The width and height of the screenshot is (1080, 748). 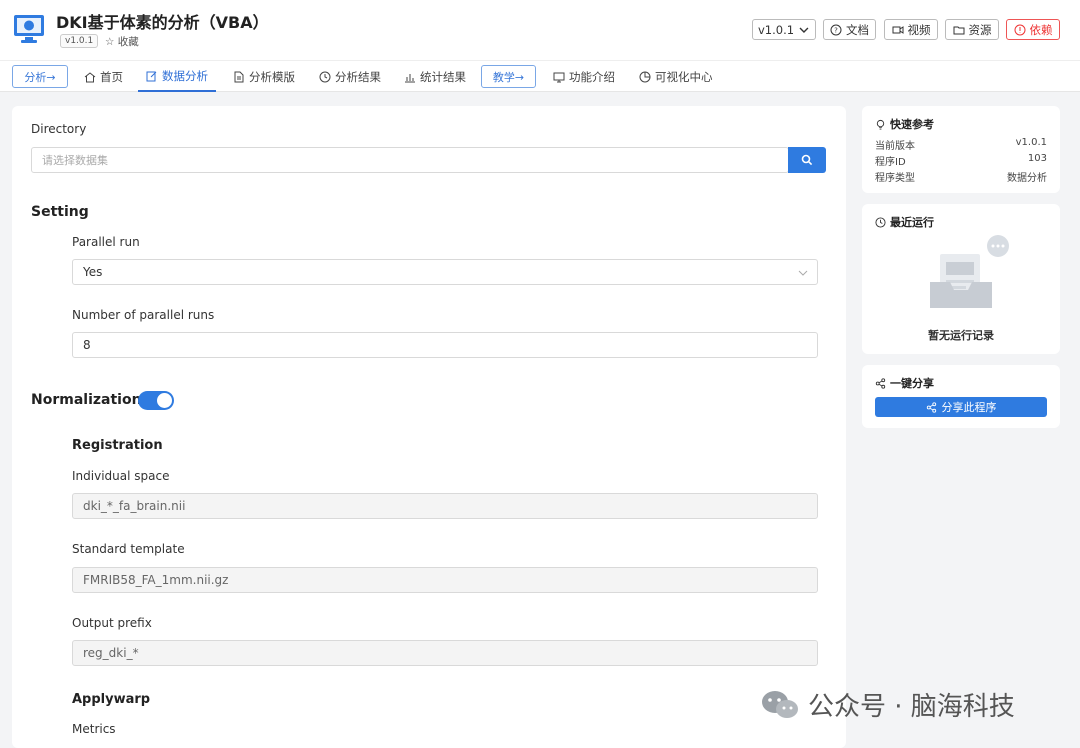 I want to click on help-circle-icon: ?, so click(x=836, y=29).